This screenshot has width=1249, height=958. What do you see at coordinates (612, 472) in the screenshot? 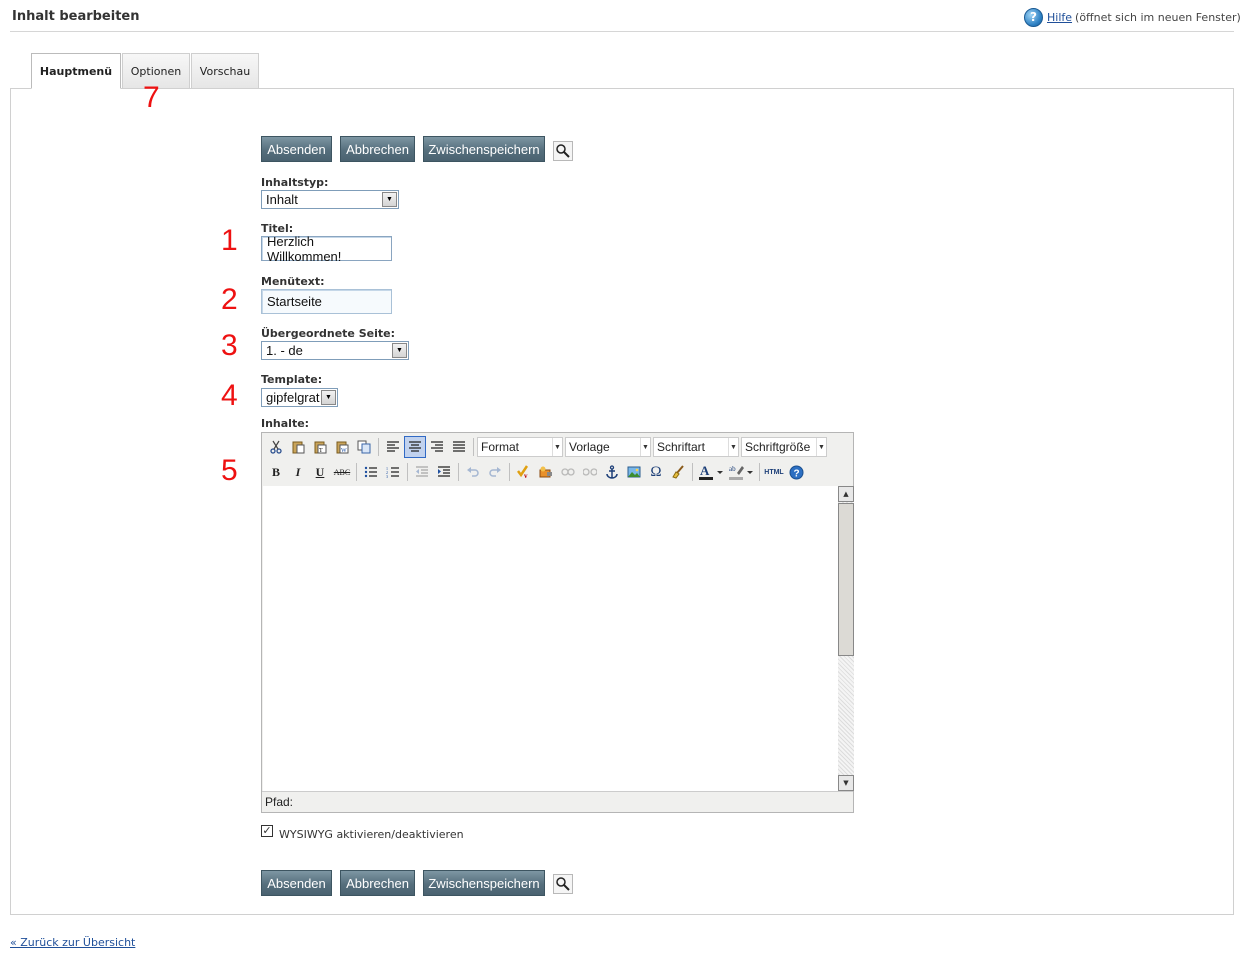
I see `anchor-icon` at bounding box center [612, 472].